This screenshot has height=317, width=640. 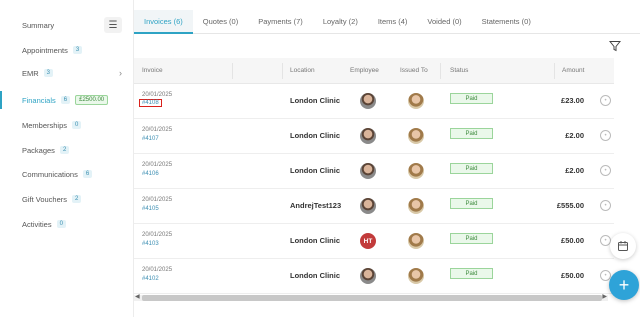 I want to click on horizontal-scrollbar: ◀ ▶, so click(x=371, y=297).